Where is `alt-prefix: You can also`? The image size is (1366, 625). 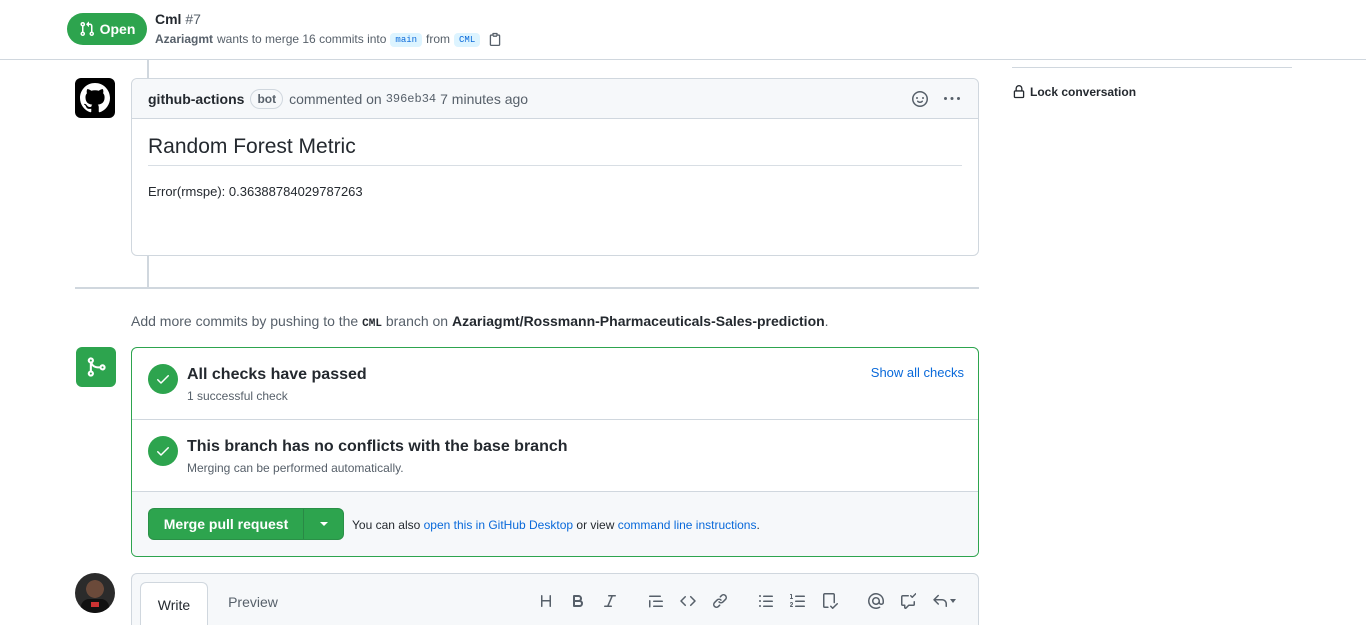
alt-prefix: You can also is located at coordinates (386, 525).